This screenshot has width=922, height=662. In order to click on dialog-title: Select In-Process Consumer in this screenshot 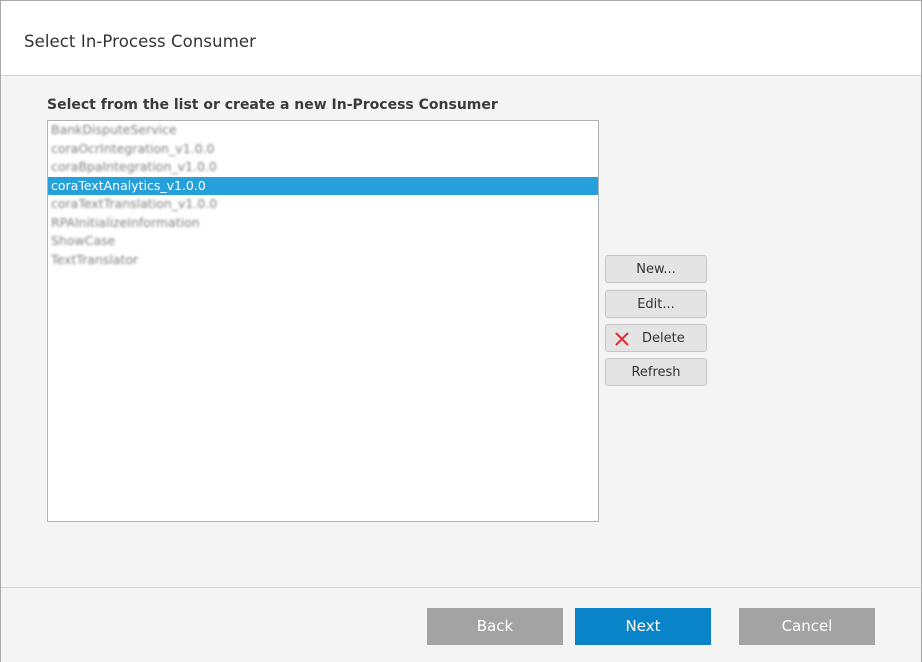, I will do `click(140, 41)`.